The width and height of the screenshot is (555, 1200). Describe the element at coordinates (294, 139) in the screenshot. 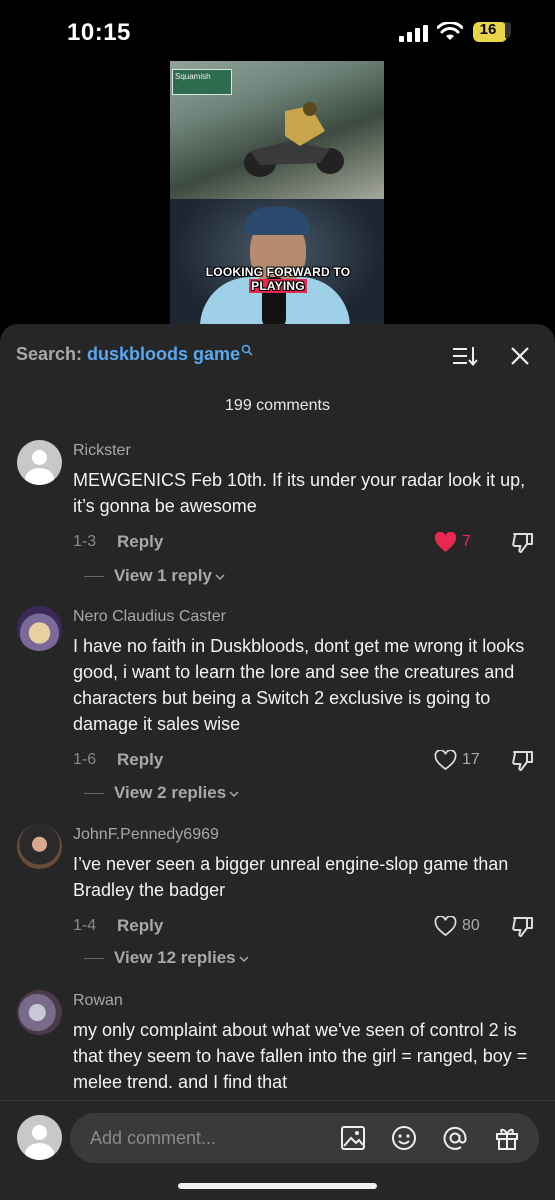

I see `motorcycle-rider-image` at that location.